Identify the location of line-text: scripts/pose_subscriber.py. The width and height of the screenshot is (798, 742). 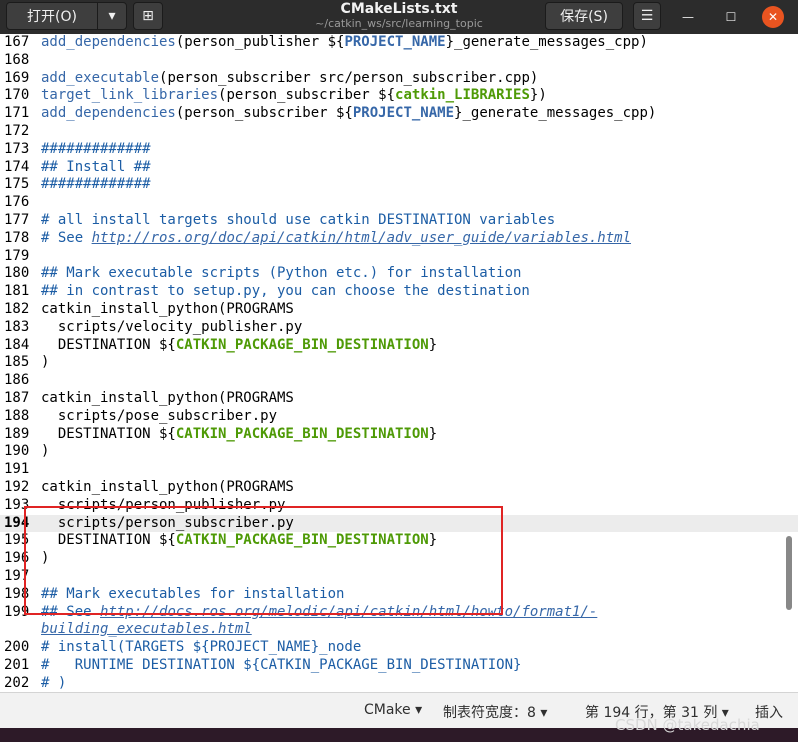
(157, 417).